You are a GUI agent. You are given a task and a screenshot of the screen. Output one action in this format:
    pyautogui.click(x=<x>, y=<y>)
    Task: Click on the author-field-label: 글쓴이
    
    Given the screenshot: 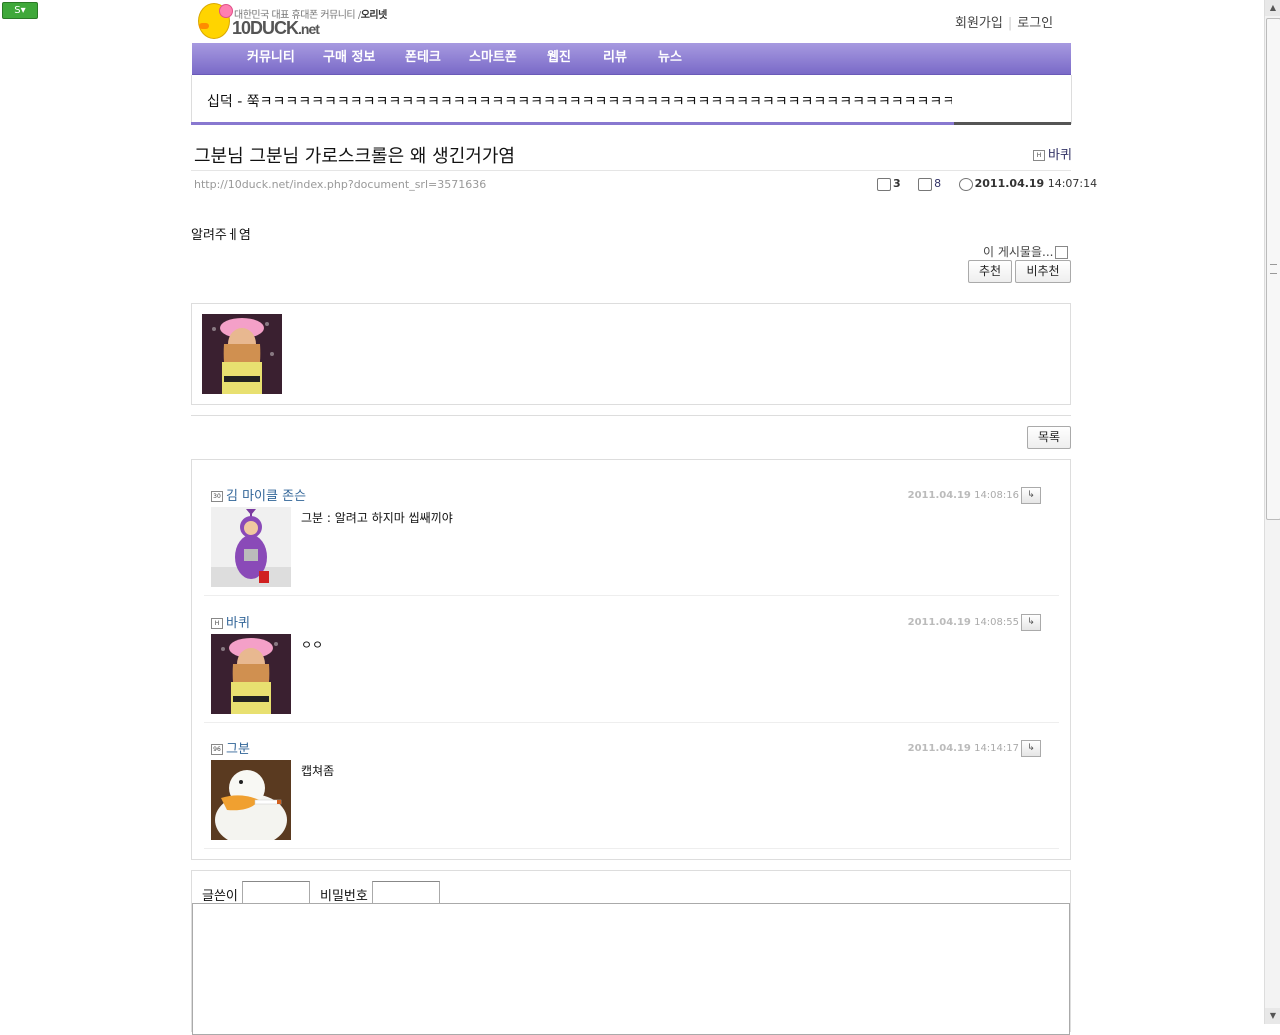 What is the action you would take?
    pyautogui.click(x=220, y=896)
    